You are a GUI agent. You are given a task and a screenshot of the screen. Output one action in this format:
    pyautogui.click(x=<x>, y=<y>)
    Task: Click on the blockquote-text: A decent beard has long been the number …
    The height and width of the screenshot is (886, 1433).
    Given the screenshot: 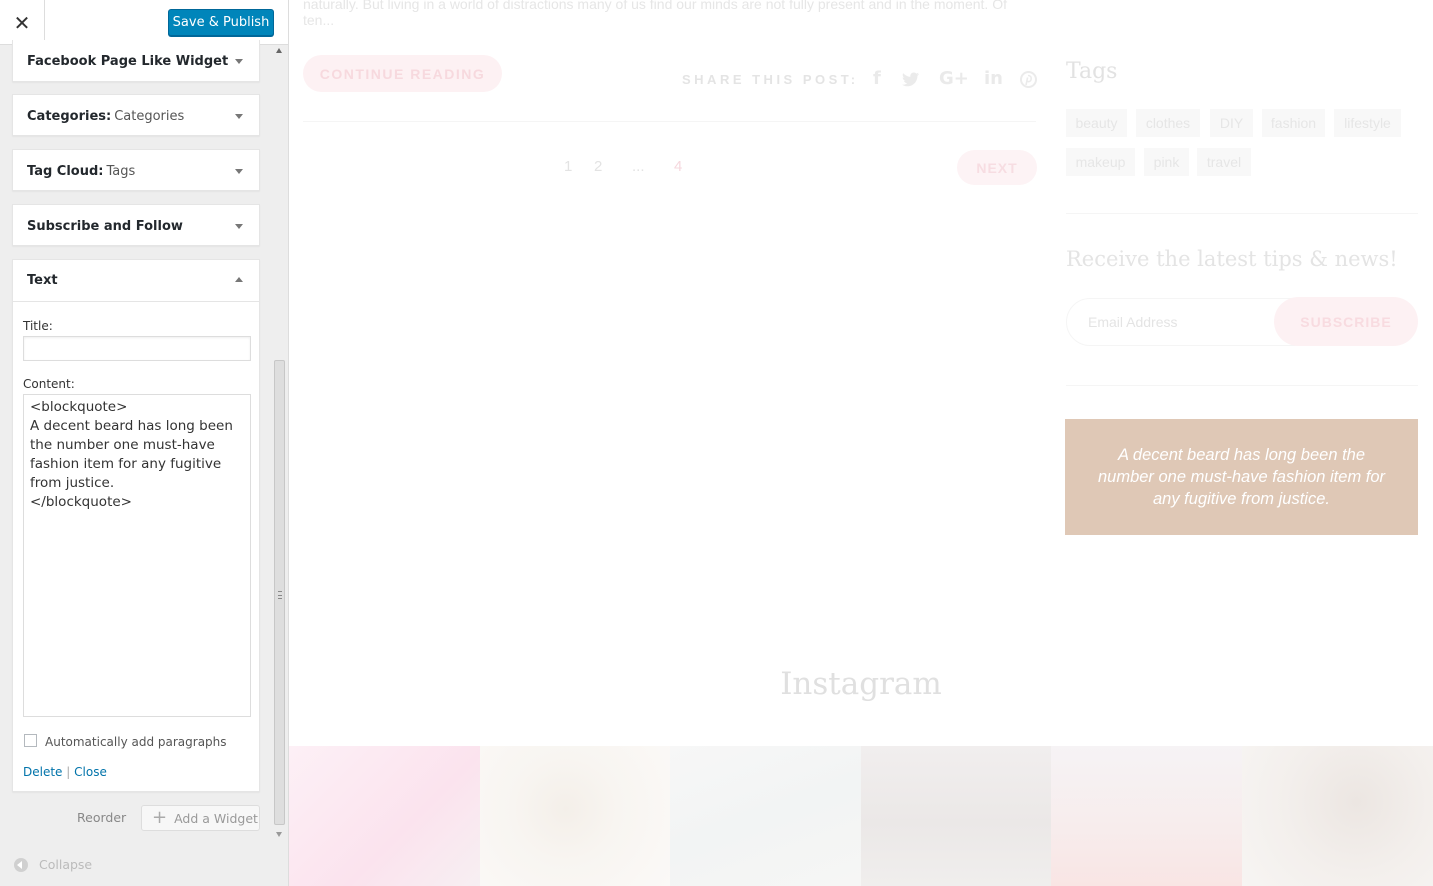 What is the action you would take?
    pyautogui.click(x=1241, y=477)
    